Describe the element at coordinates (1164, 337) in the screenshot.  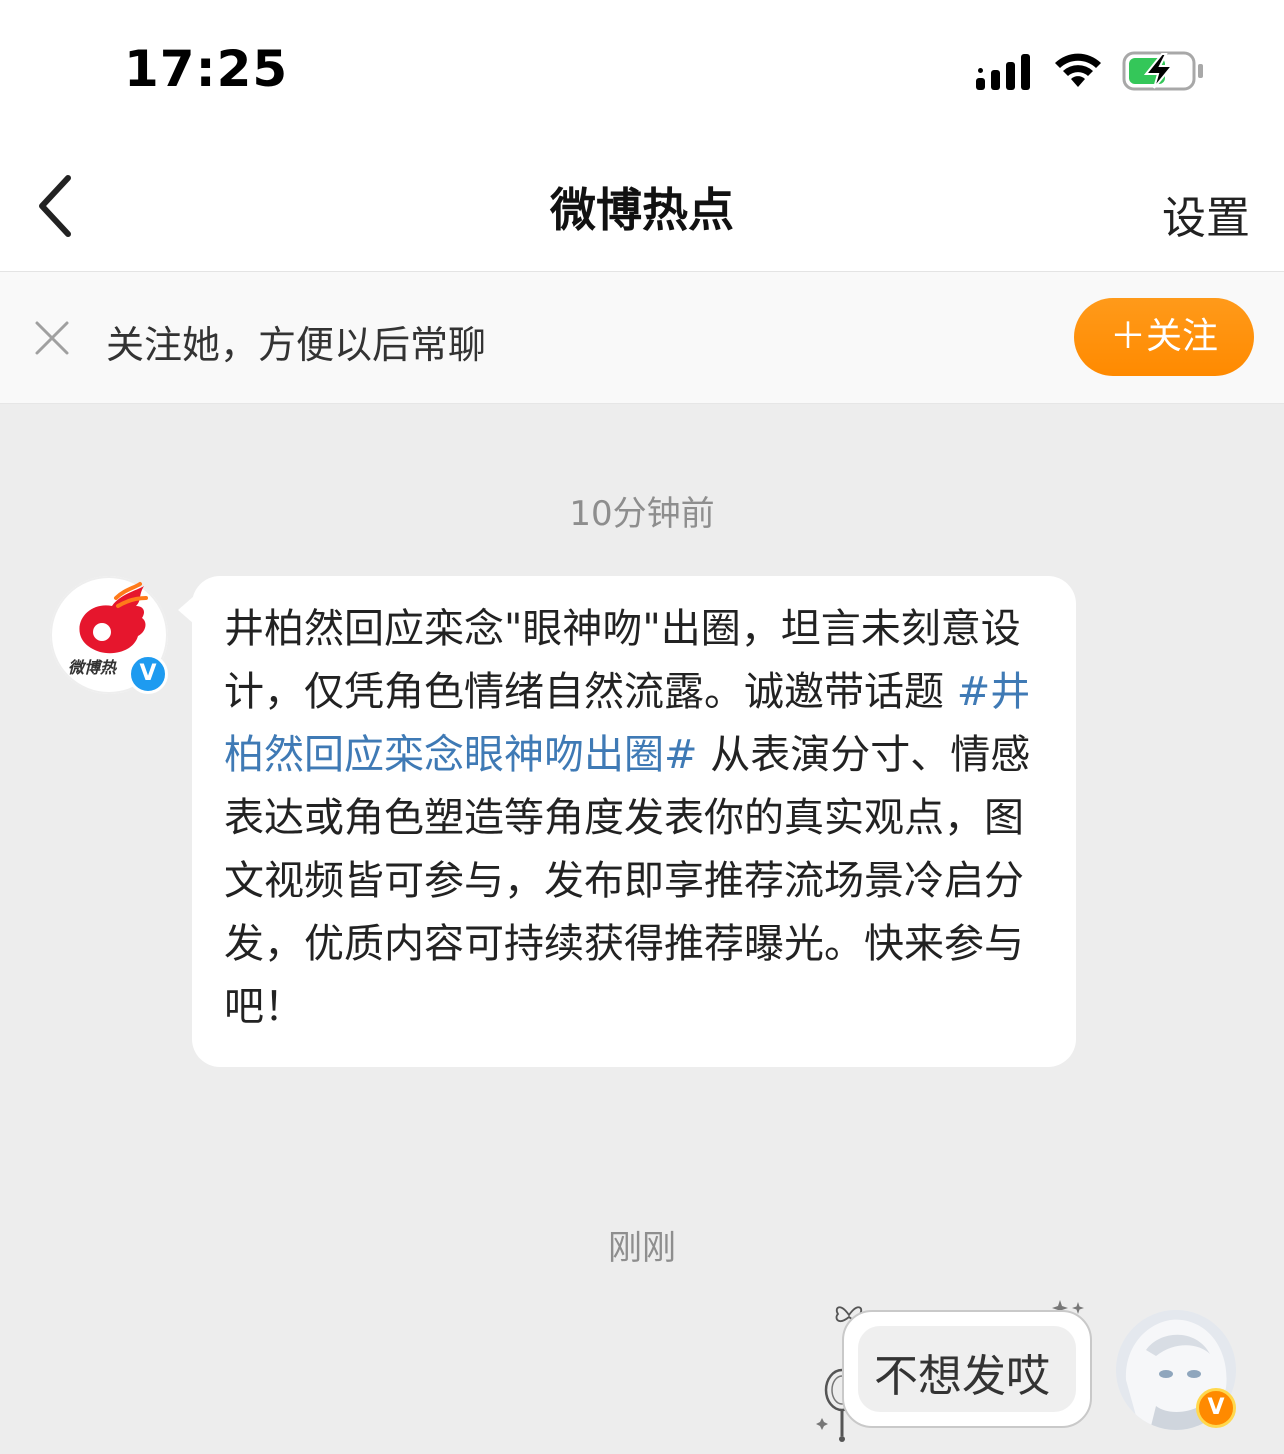
I see `follow-button: ＋关注` at that location.